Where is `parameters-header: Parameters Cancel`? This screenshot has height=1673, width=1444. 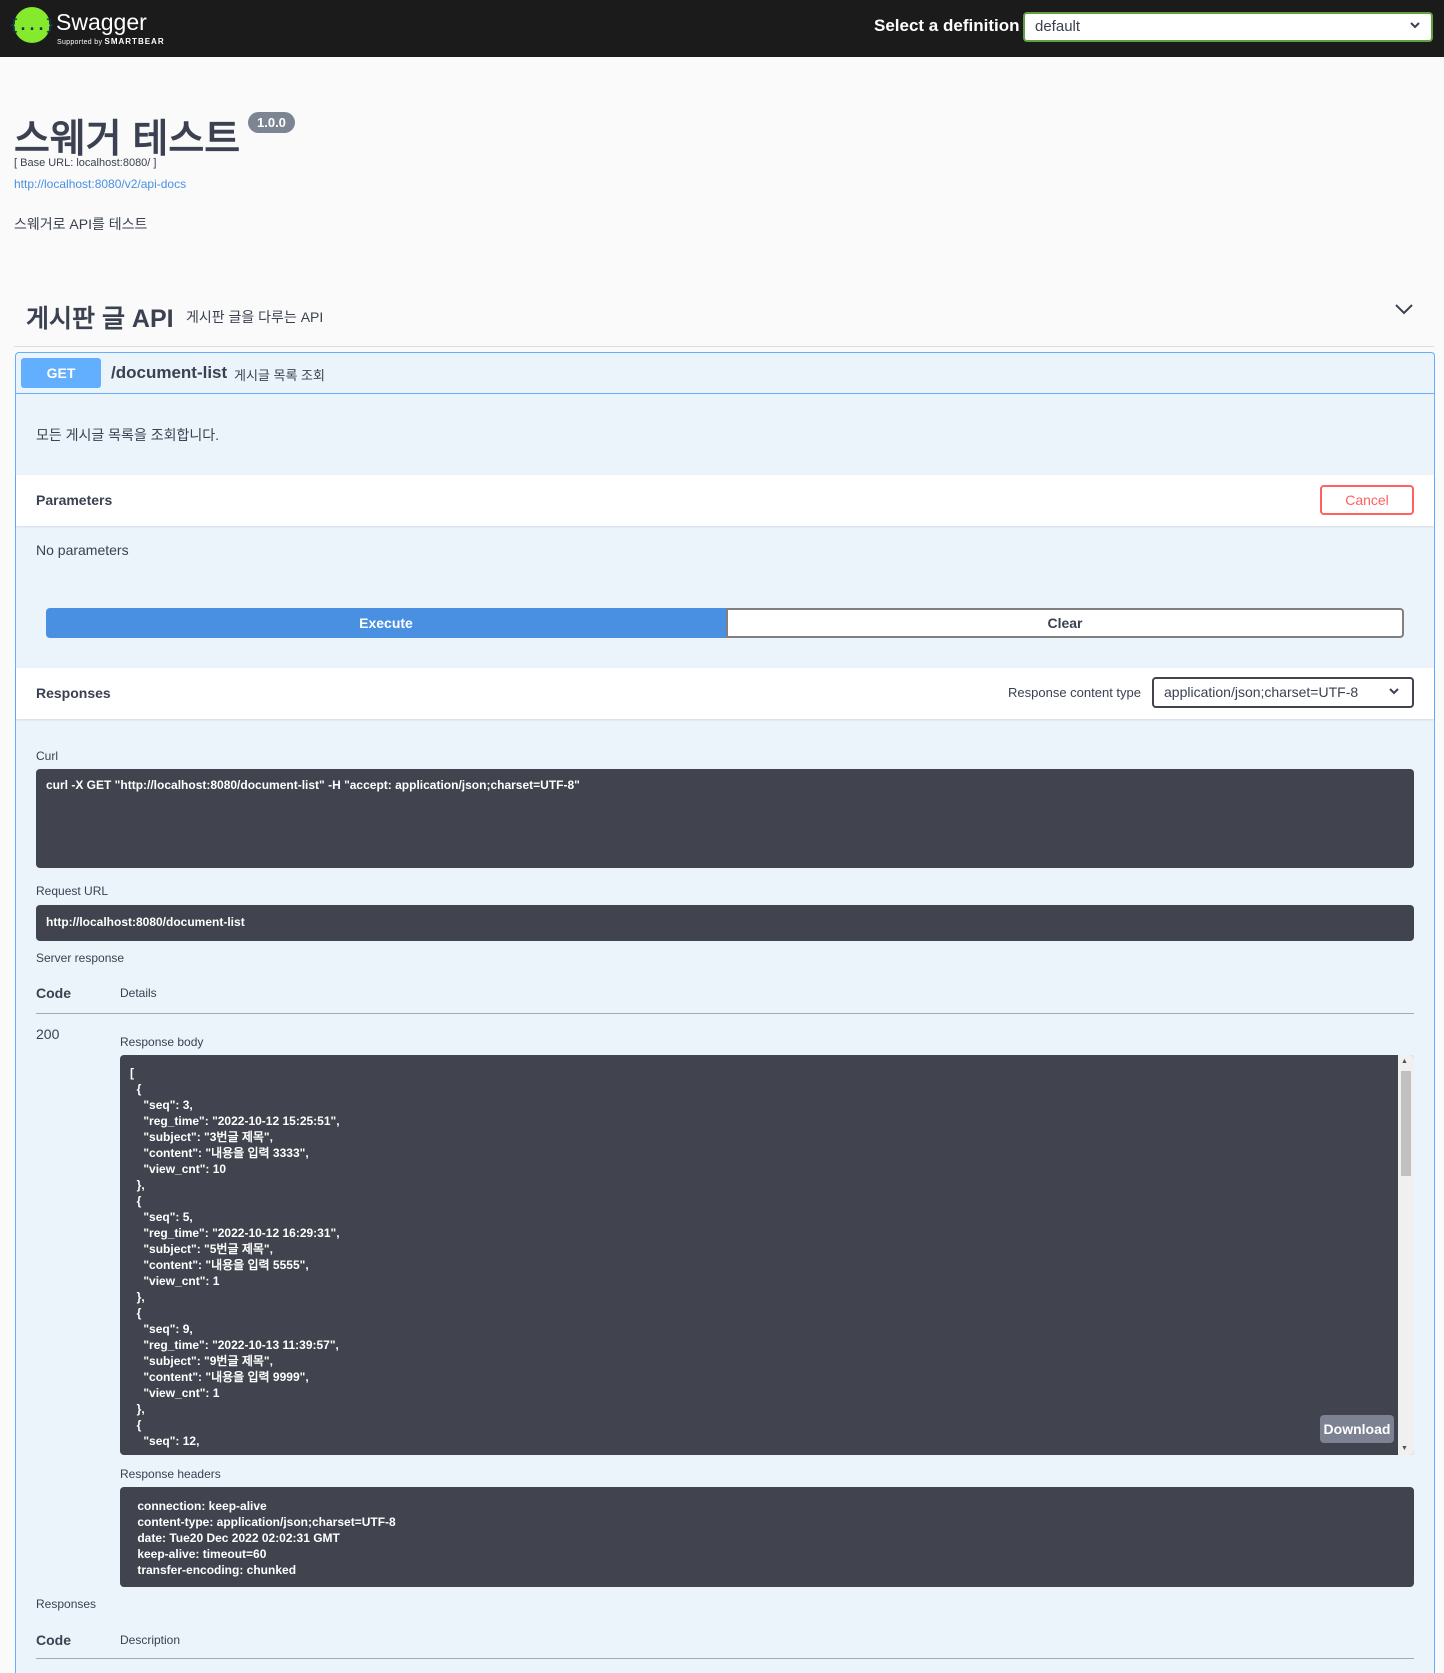
parameters-header: Parameters Cancel is located at coordinates (725, 500).